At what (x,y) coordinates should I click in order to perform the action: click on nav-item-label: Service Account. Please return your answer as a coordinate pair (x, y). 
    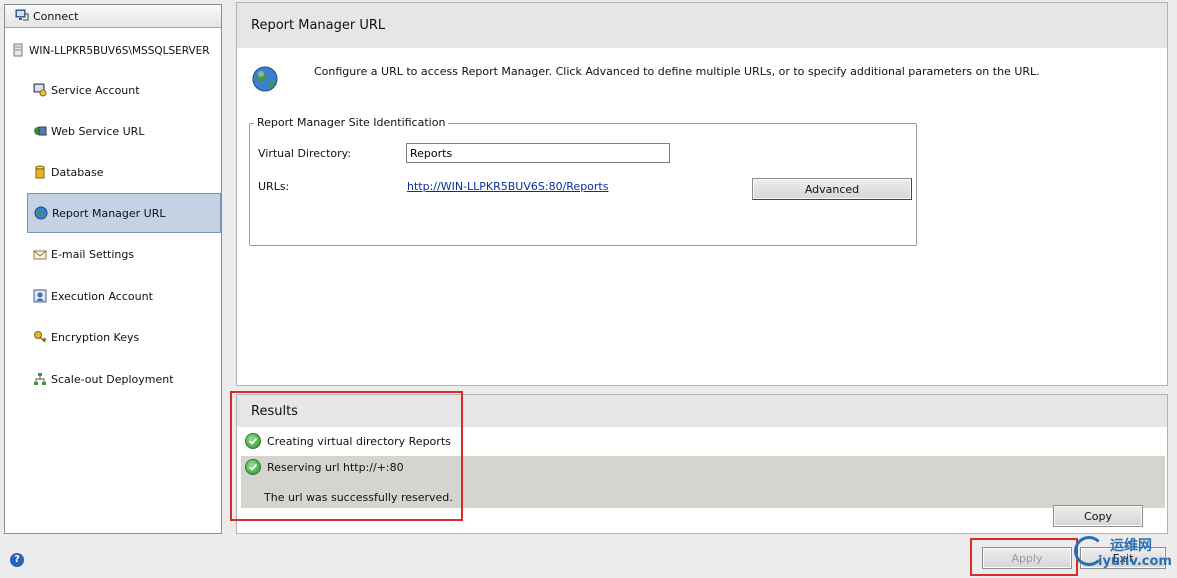
    Looking at the image, I should click on (95, 90).